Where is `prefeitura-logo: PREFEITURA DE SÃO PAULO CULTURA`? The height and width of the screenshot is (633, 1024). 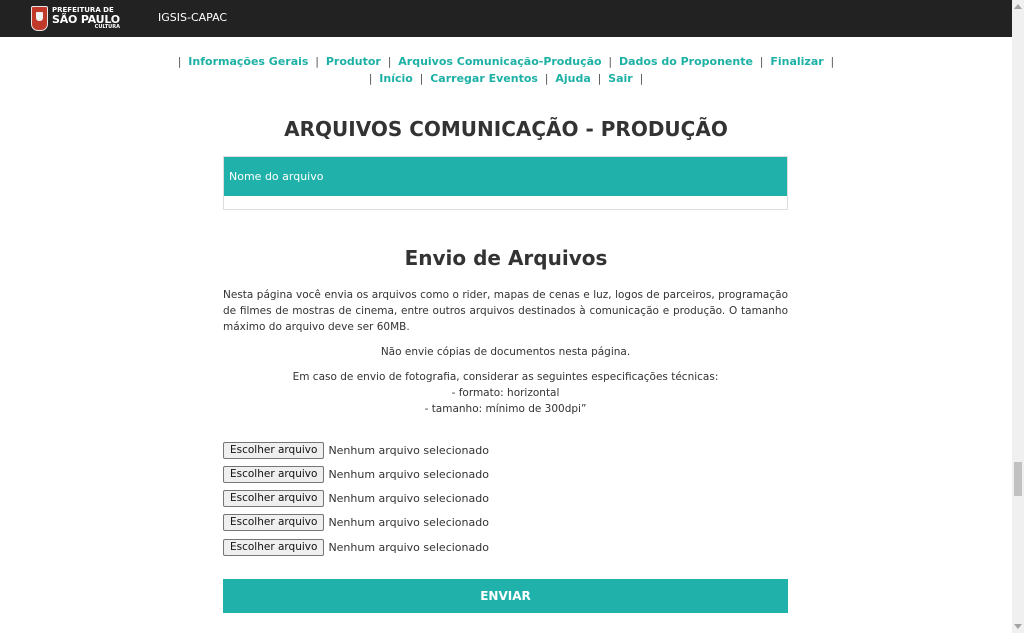
prefeitura-logo: PREFEITURA DE SÃO PAULO CULTURA is located at coordinates (75, 18).